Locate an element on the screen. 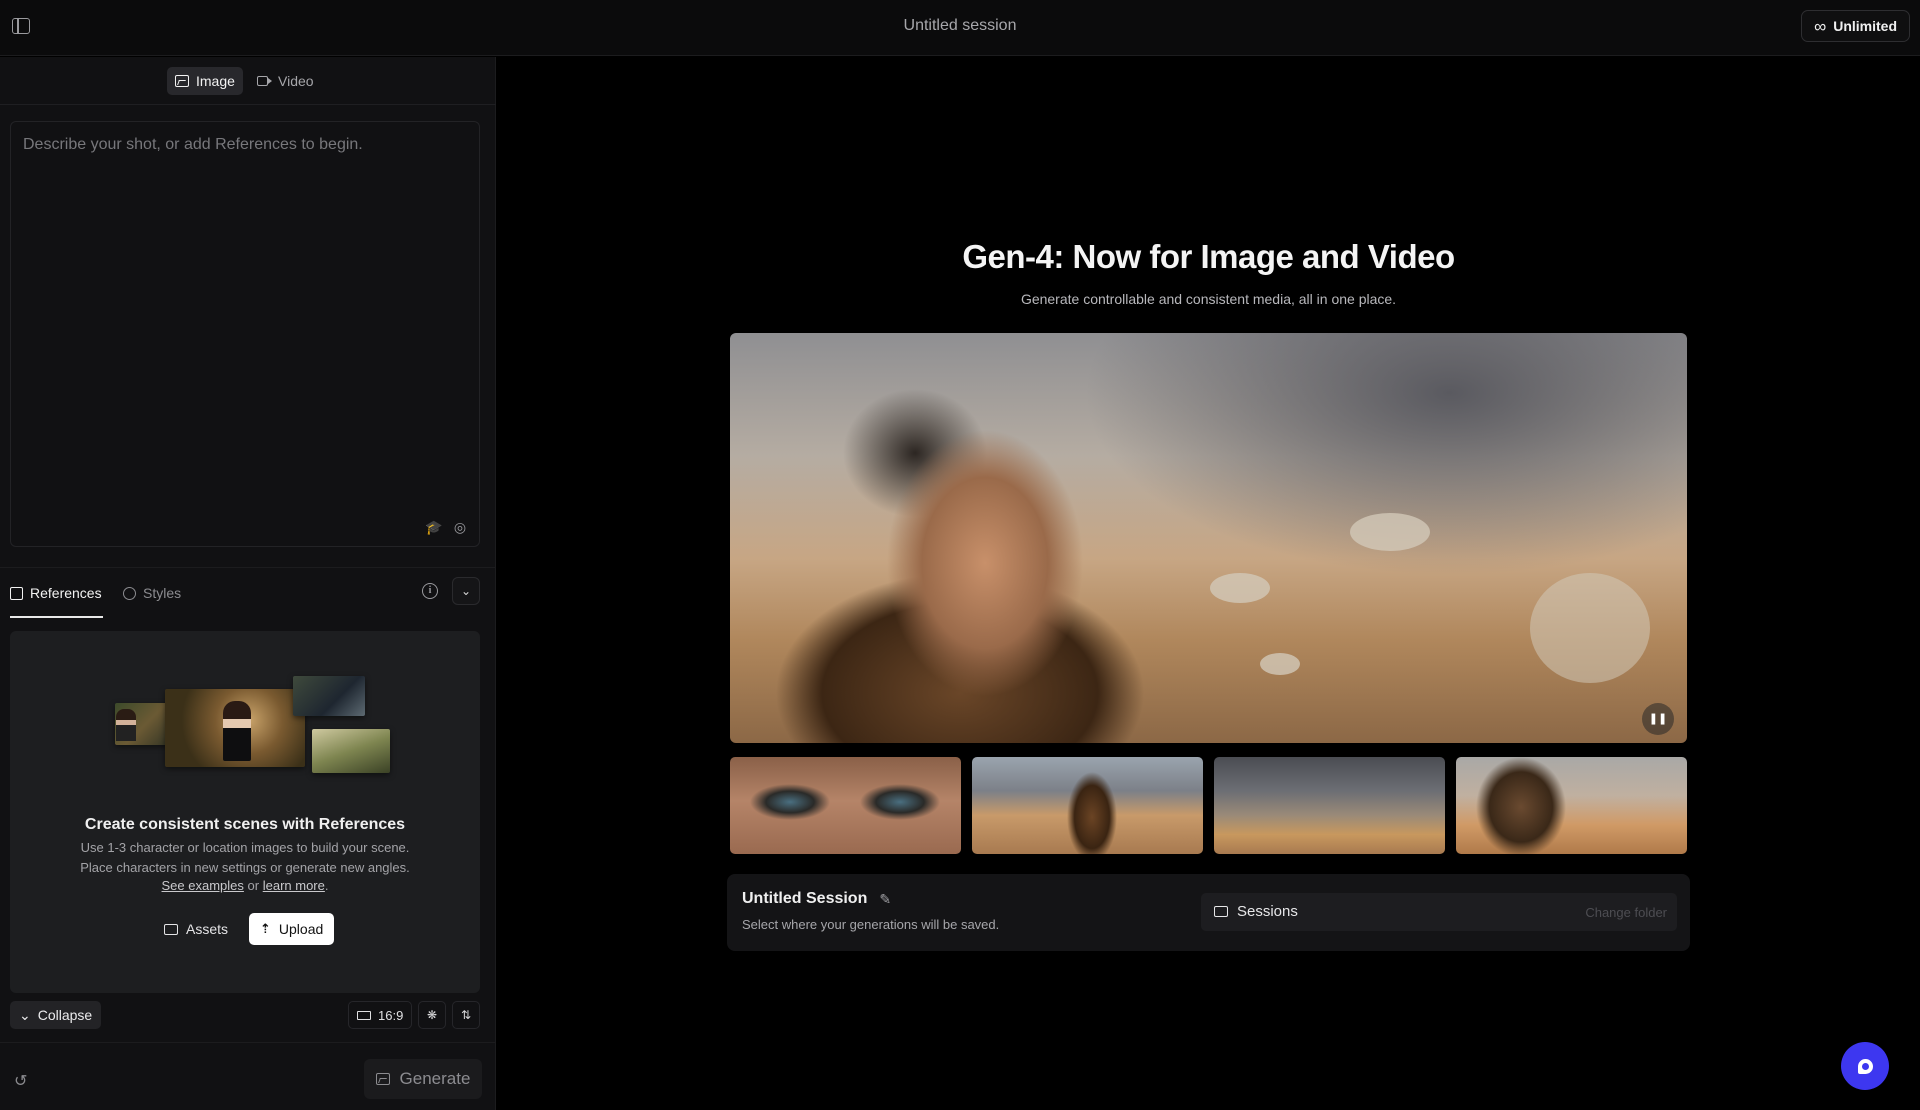 This screenshot has width=1920, height=1110. tab-references: References is located at coordinates (56, 593).